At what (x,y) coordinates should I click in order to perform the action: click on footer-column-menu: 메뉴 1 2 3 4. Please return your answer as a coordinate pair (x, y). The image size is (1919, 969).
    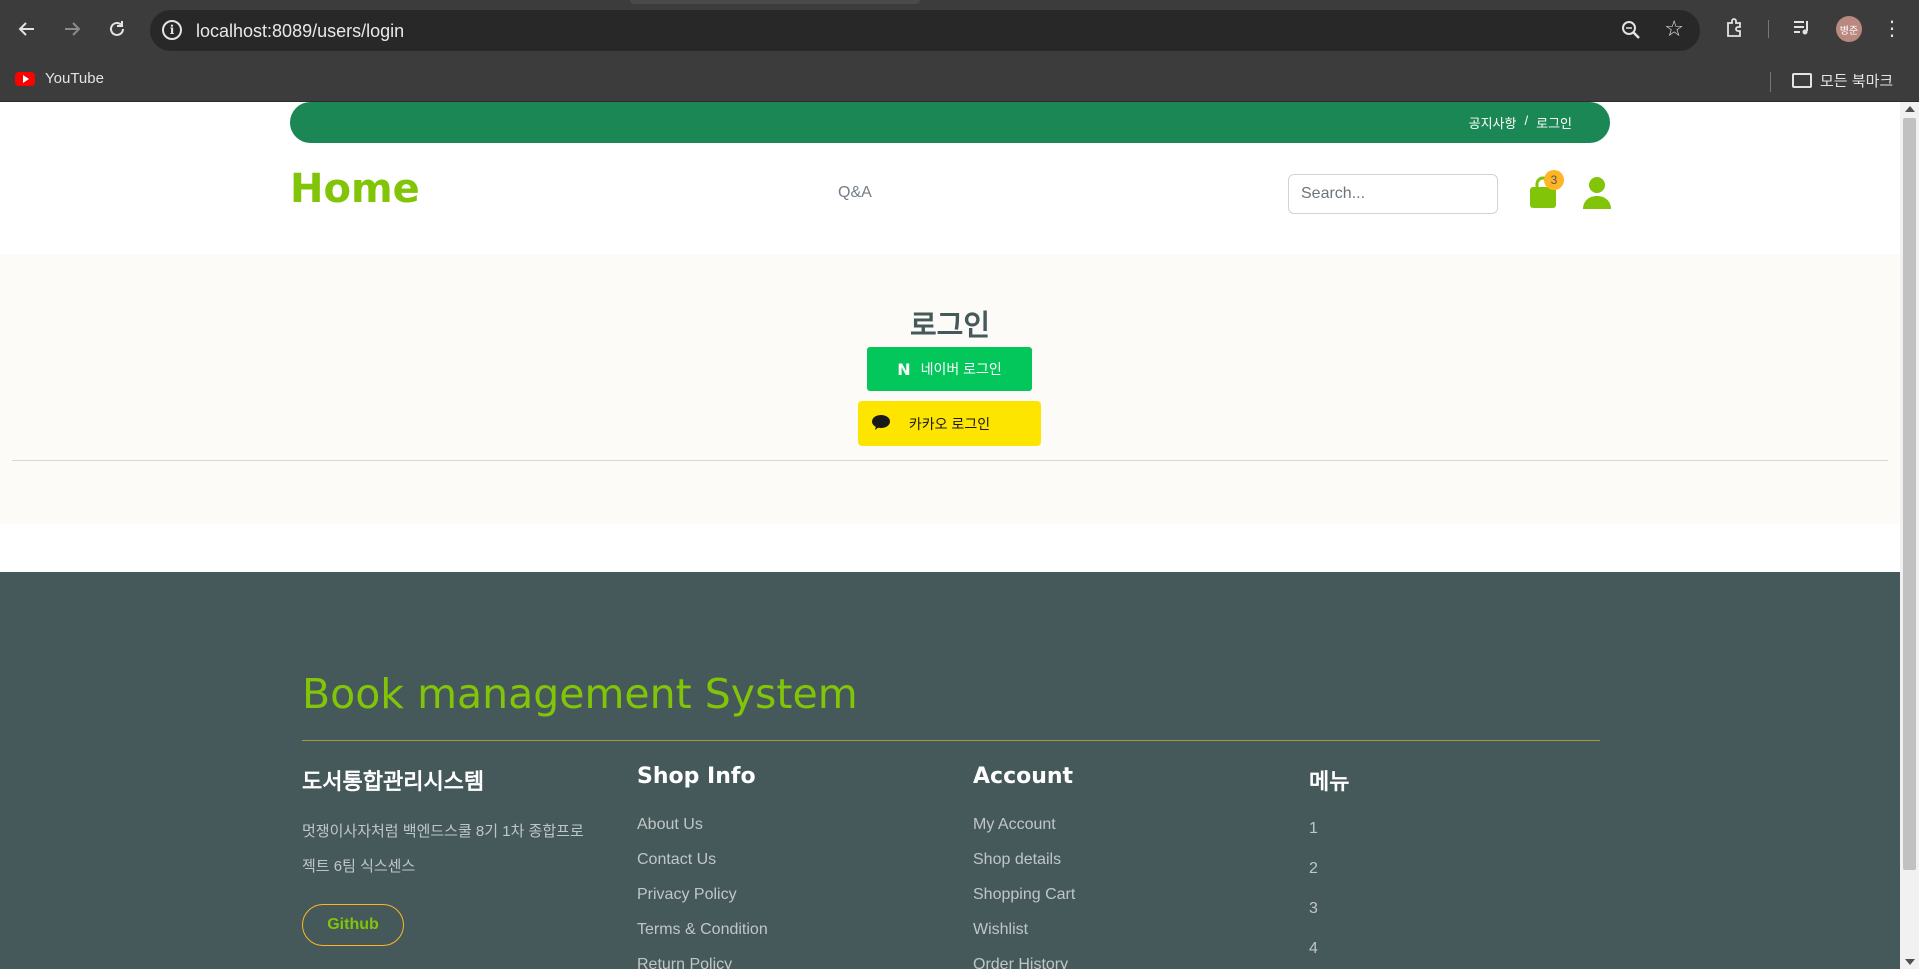
    Looking at the image, I should click on (1459, 866).